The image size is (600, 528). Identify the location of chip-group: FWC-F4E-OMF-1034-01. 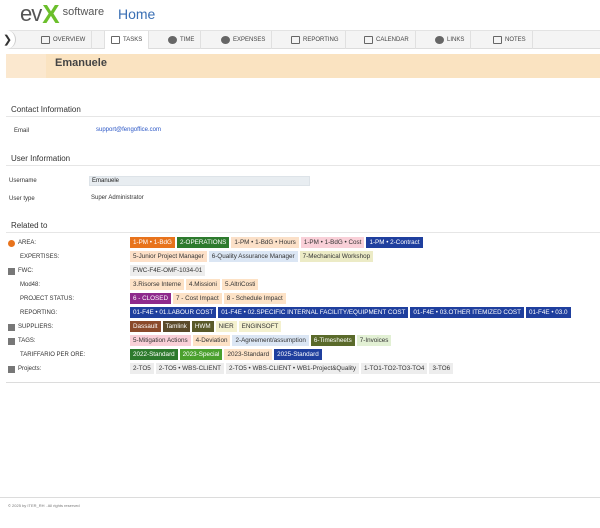
(168, 271).